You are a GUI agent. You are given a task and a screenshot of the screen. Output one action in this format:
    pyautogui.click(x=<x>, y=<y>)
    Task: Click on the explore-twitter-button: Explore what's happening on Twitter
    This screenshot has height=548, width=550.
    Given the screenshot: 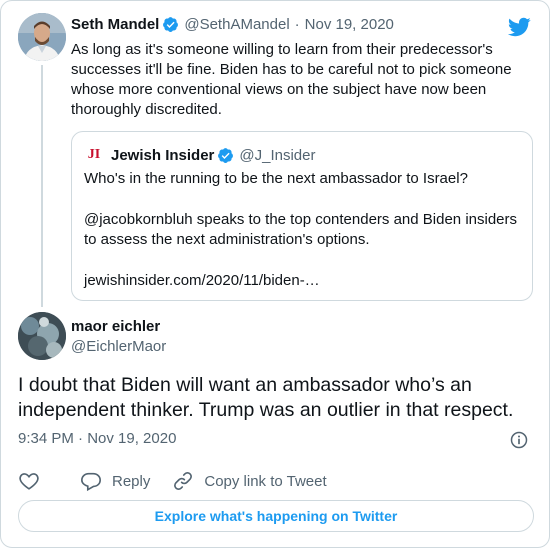 What is the action you would take?
    pyautogui.click(x=276, y=516)
    